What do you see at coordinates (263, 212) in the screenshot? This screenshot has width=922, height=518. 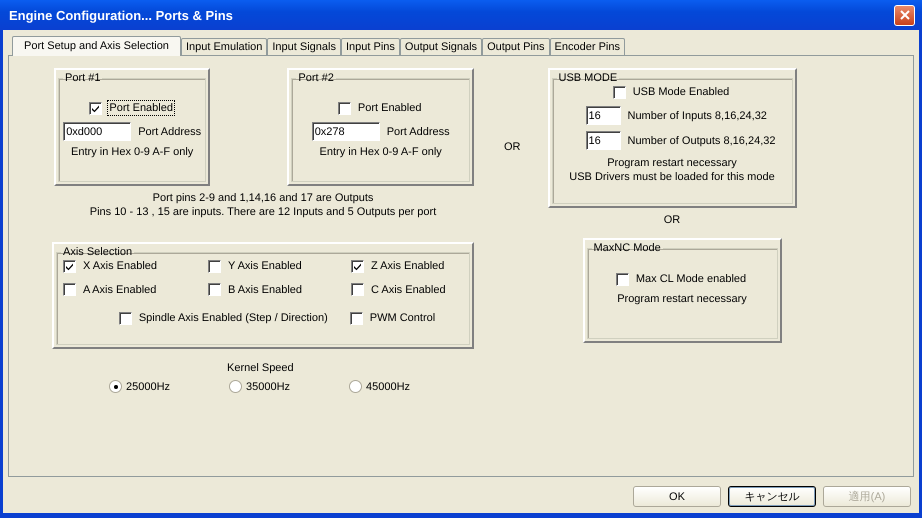 I see `note-text: Pins 10 - 13 , 15 are inputs. There are 12 Inputs and 5 Outputs per port` at bounding box center [263, 212].